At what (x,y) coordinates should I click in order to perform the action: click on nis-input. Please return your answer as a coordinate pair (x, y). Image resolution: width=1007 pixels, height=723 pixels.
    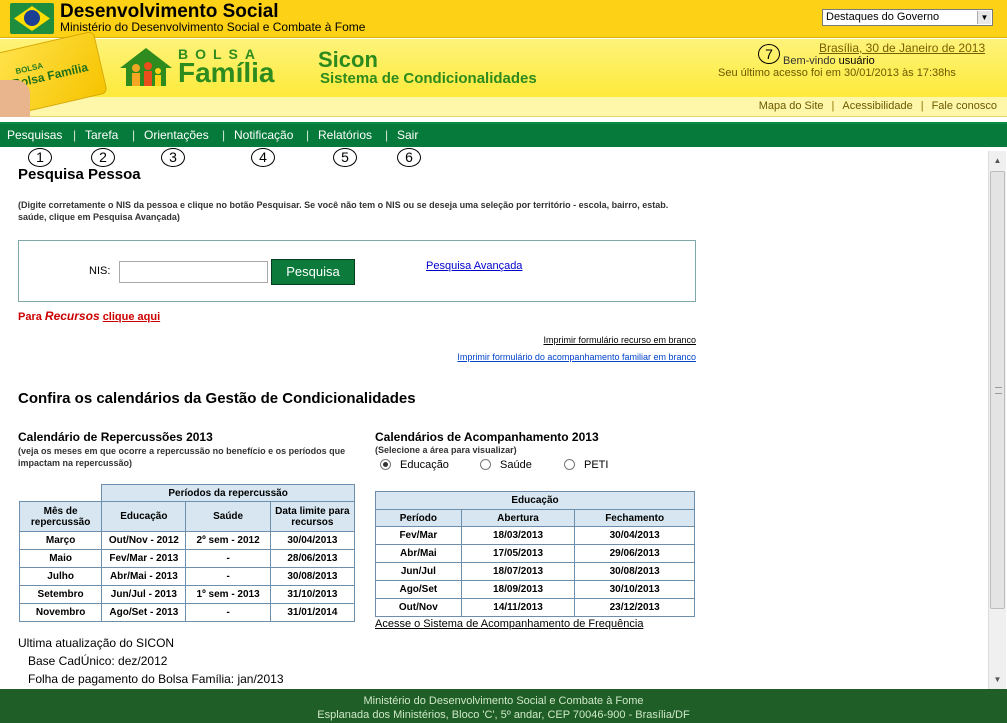
    Looking at the image, I should click on (193, 272).